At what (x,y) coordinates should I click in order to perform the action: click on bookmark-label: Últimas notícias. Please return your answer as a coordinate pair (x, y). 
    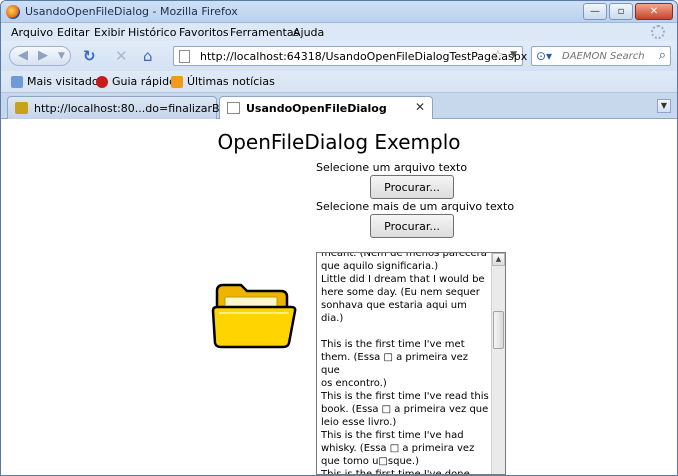
    Looking at the image, I should click on (231, 81).